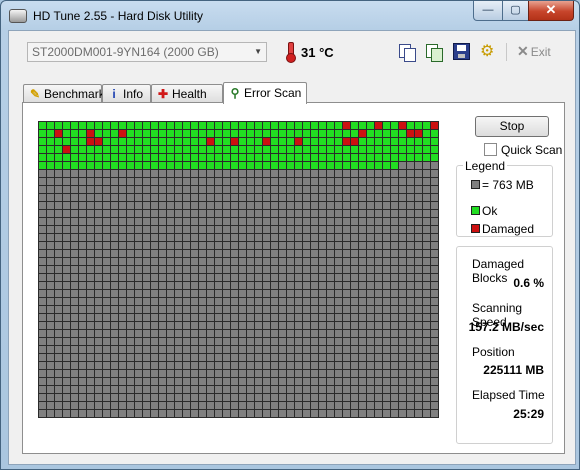 Image resolution: width=580 pixels, height=470 pixels. Describe the element at coordinates (488, 11) in the screenshot. I see `minimize-button: —` at that location.